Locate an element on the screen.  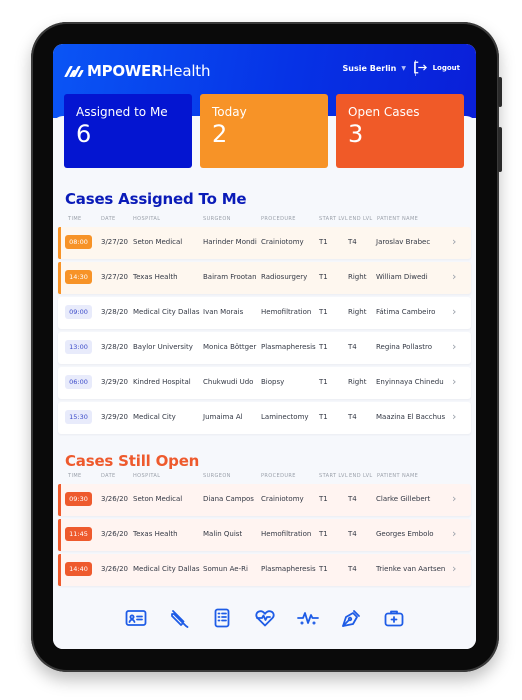
time-badge: 06:00 is located at coordinates (78, 382).